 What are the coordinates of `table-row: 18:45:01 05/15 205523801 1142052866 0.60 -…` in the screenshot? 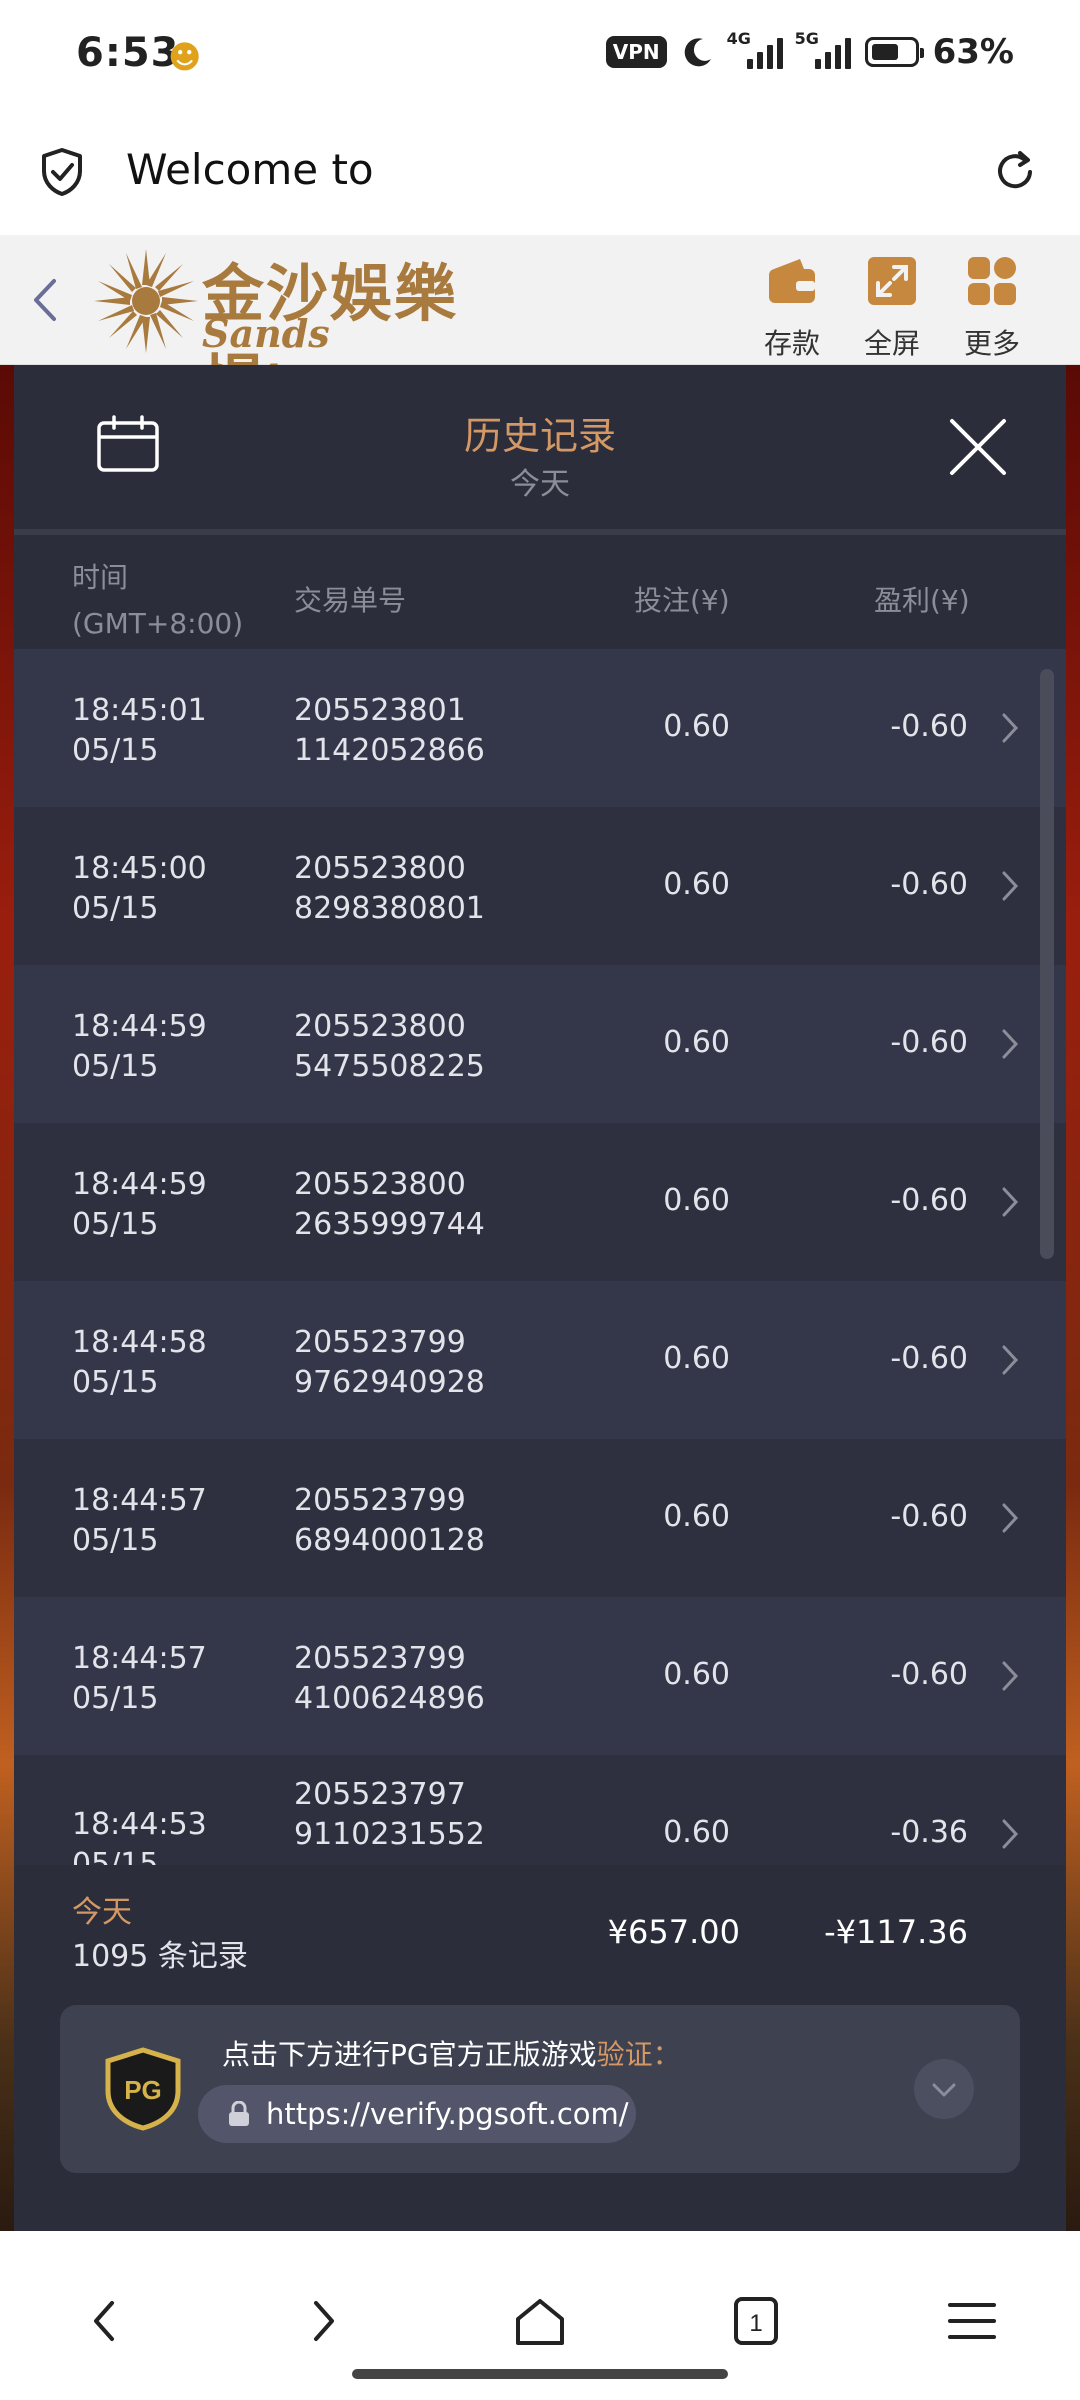 It's located at (540, 728).